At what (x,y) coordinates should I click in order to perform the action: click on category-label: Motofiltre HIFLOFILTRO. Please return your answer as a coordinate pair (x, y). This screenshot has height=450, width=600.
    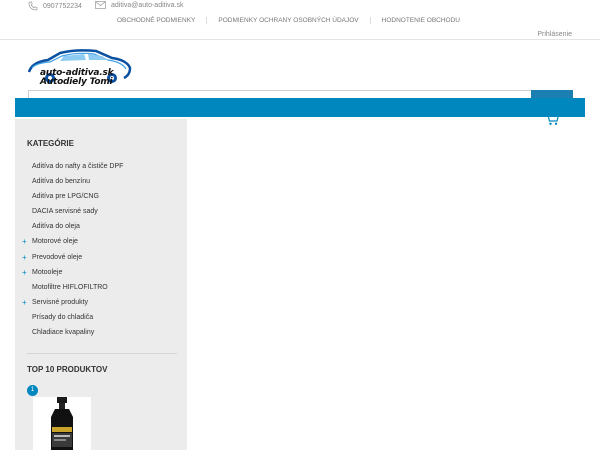
    Looking at the image, I should click on (70, 287).